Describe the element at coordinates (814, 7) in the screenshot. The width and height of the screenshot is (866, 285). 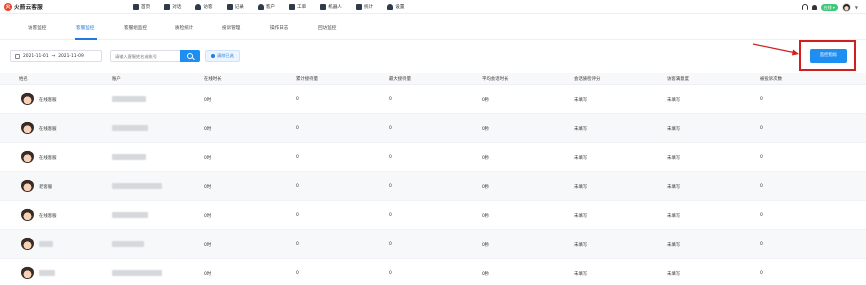
I see `bell-icon` at that location.